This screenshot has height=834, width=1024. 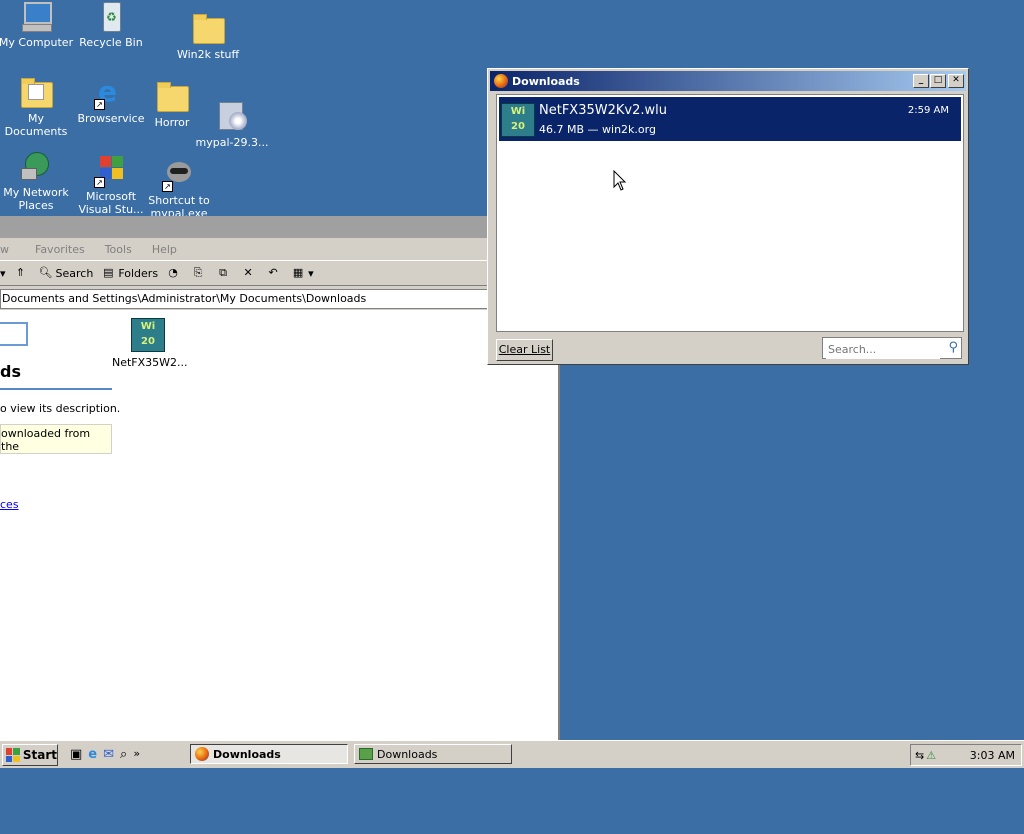 What do you see at coordinates (921, 81) in the screenshot?
I see `minimize-button: _` at bounding box center [921, 81].